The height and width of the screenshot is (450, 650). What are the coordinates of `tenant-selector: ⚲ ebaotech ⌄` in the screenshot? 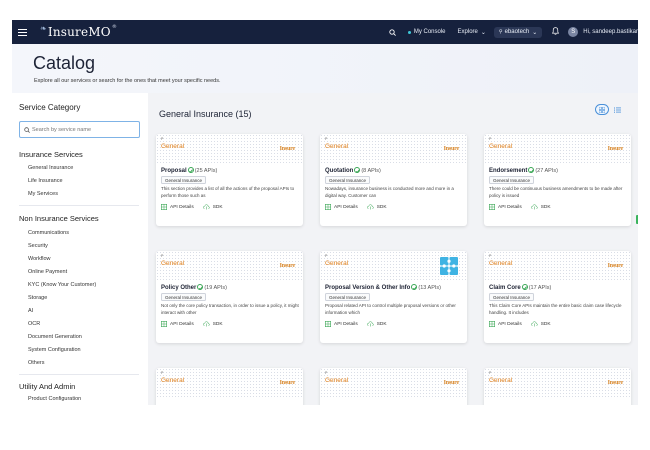 It's located at (518, 32).